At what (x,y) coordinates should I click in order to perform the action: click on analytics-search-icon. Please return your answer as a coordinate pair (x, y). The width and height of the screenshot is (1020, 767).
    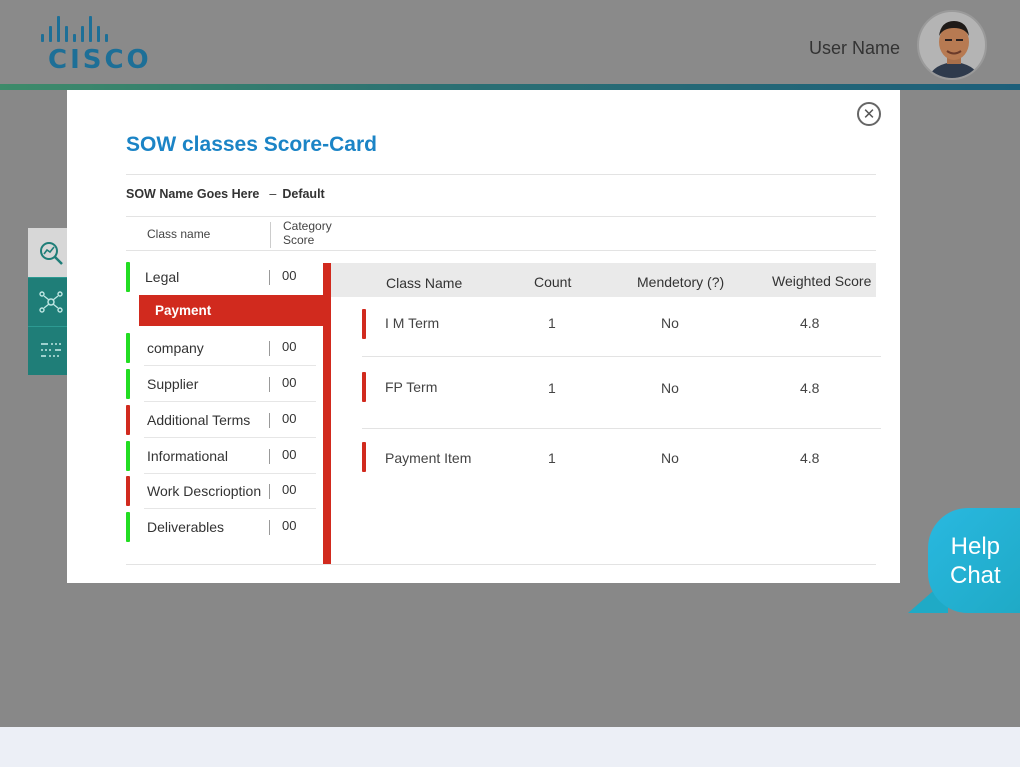
    Looking at the image, I should click on (51, 253).